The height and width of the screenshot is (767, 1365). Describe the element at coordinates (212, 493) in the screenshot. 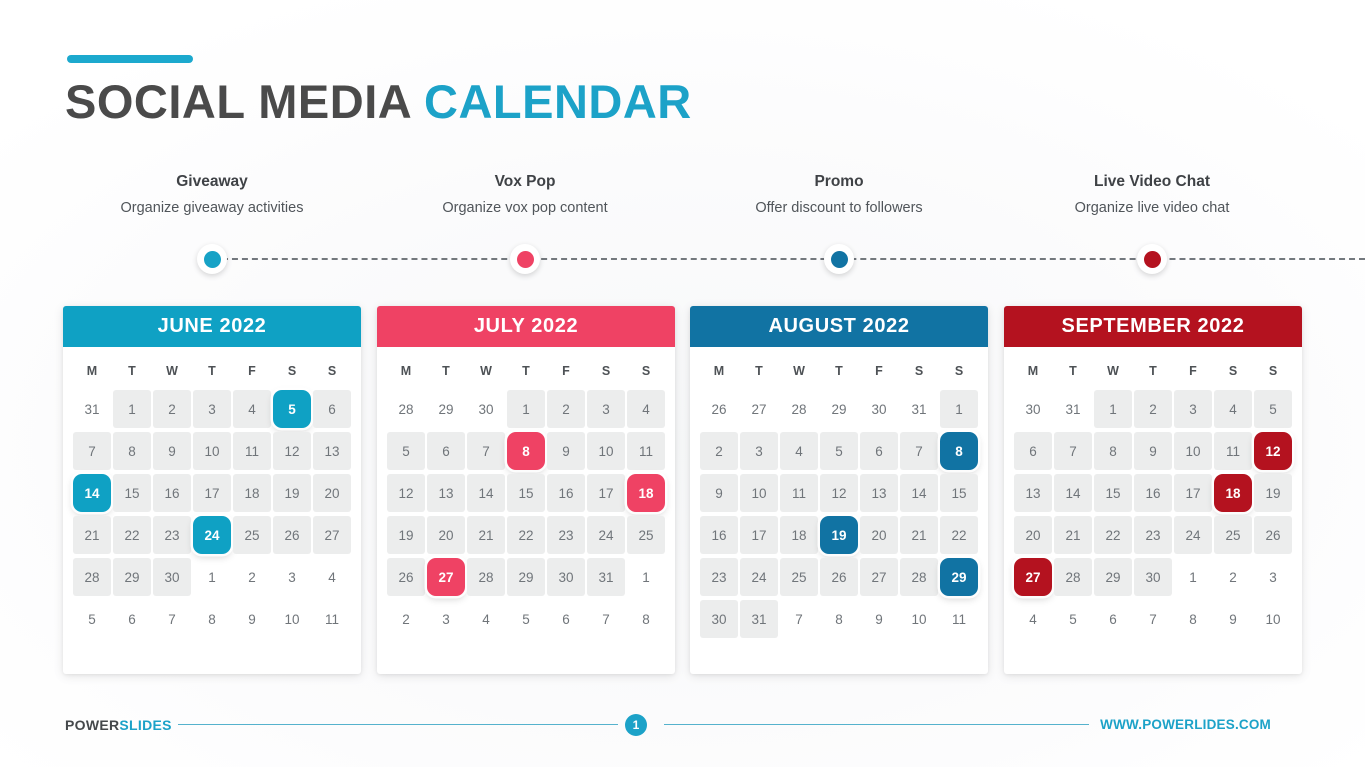

I see `calendar-day-cell: 17` at that location.